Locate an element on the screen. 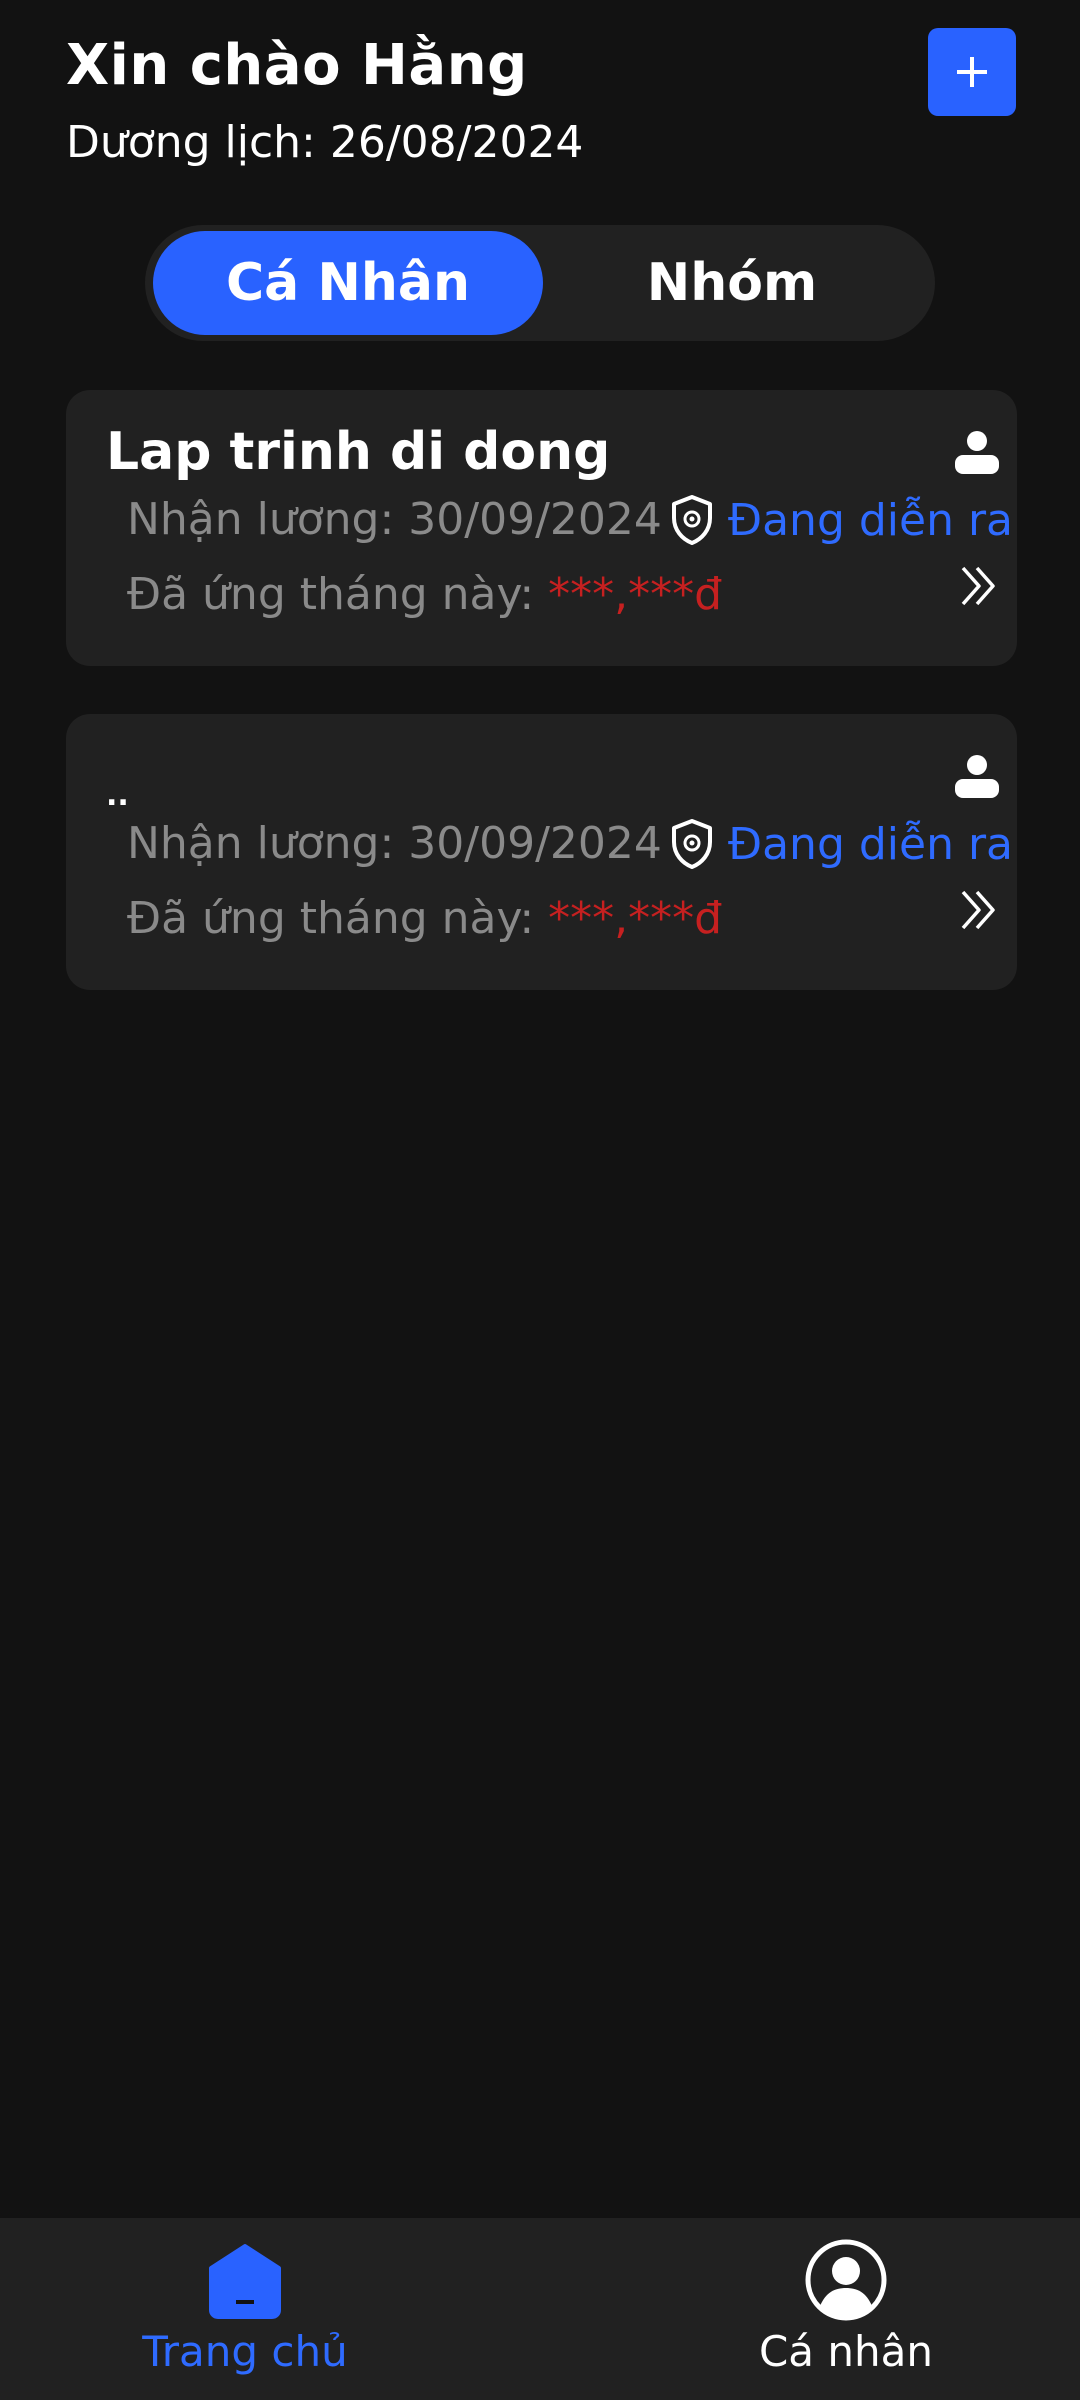 The height and width of the screenshot is (2400, 1080). tab-switcher: Cá Nhân Nhóm is located at coordinates (540, 283).